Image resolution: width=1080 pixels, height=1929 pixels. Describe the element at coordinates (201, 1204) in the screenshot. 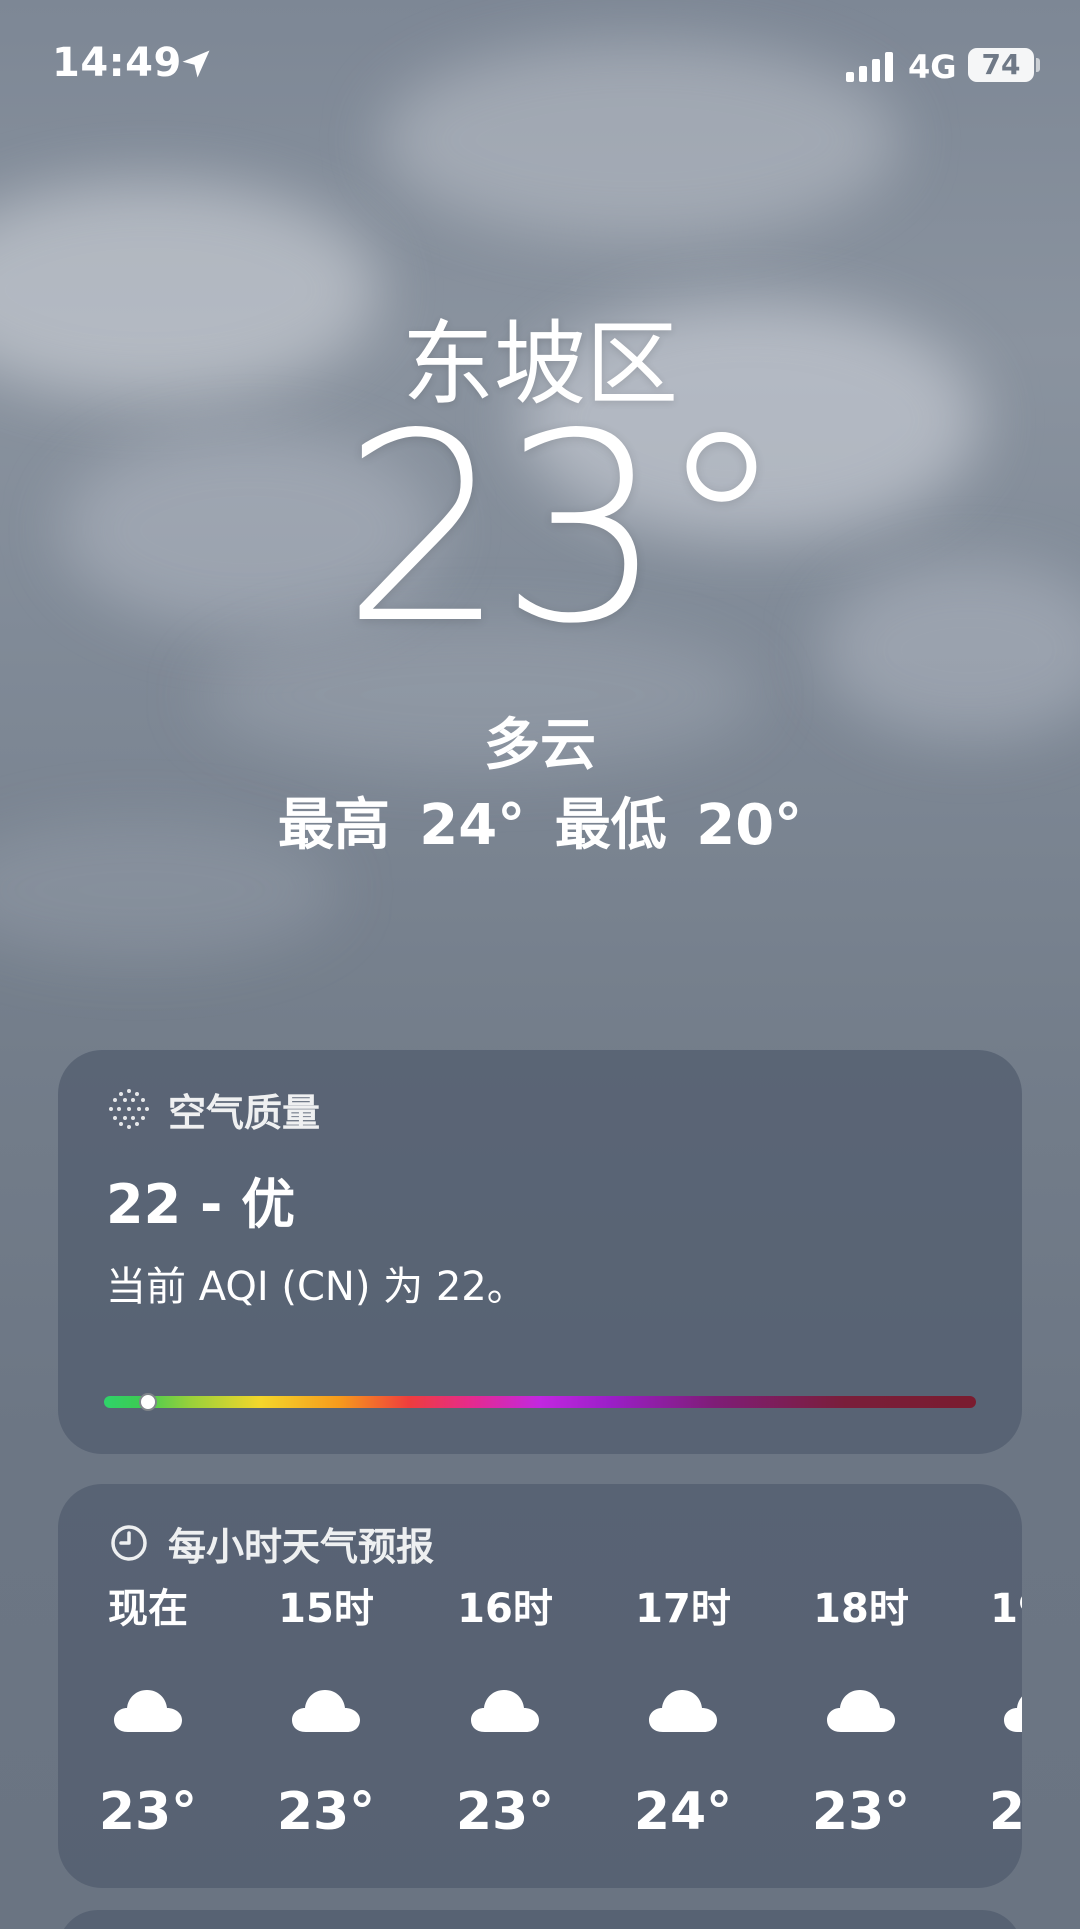

I see `aqi-value: 22 - 优` at that location.